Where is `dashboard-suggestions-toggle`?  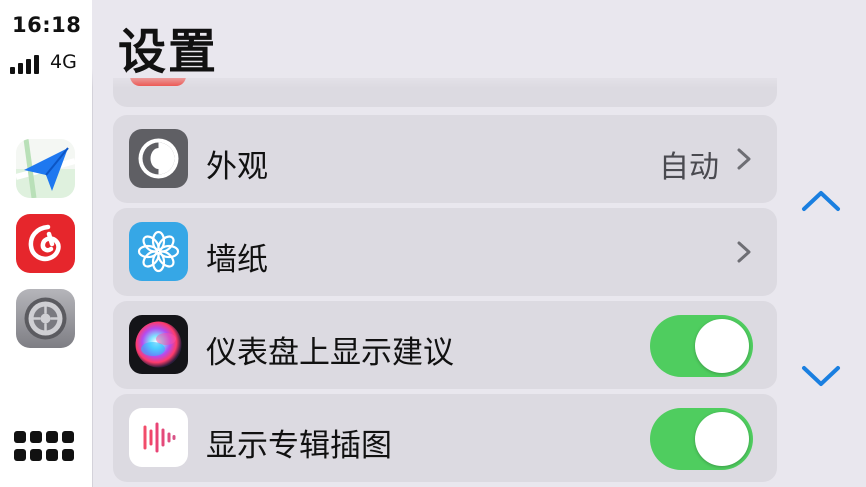 dashboard-suggestions-toggle is located at coordinates (701, 346).